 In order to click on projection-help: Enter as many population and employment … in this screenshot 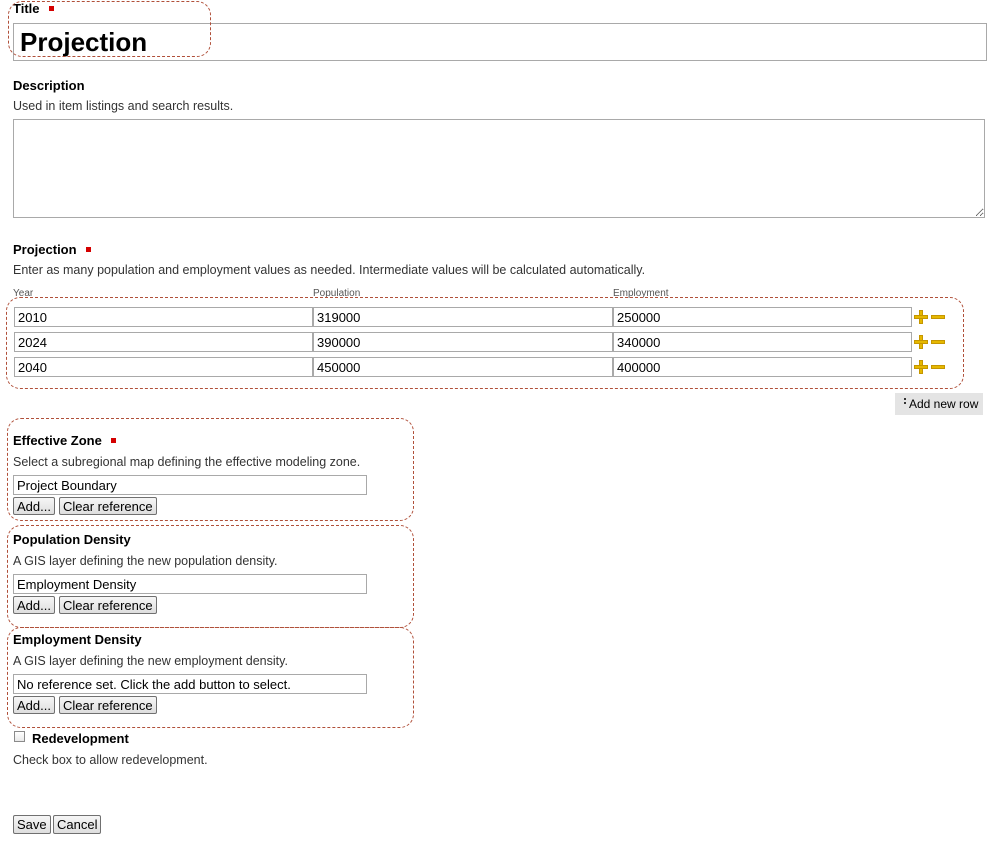, I will do `click(329, 270)`.